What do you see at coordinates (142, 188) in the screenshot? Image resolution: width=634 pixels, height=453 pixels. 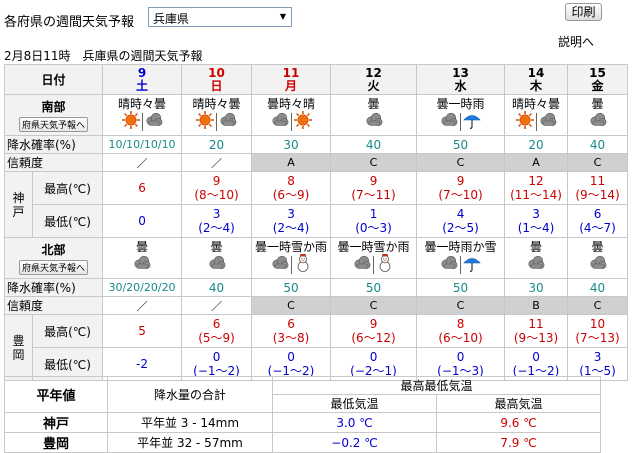 I see `max-temp-value: 6` at bounding box center [142, 188].